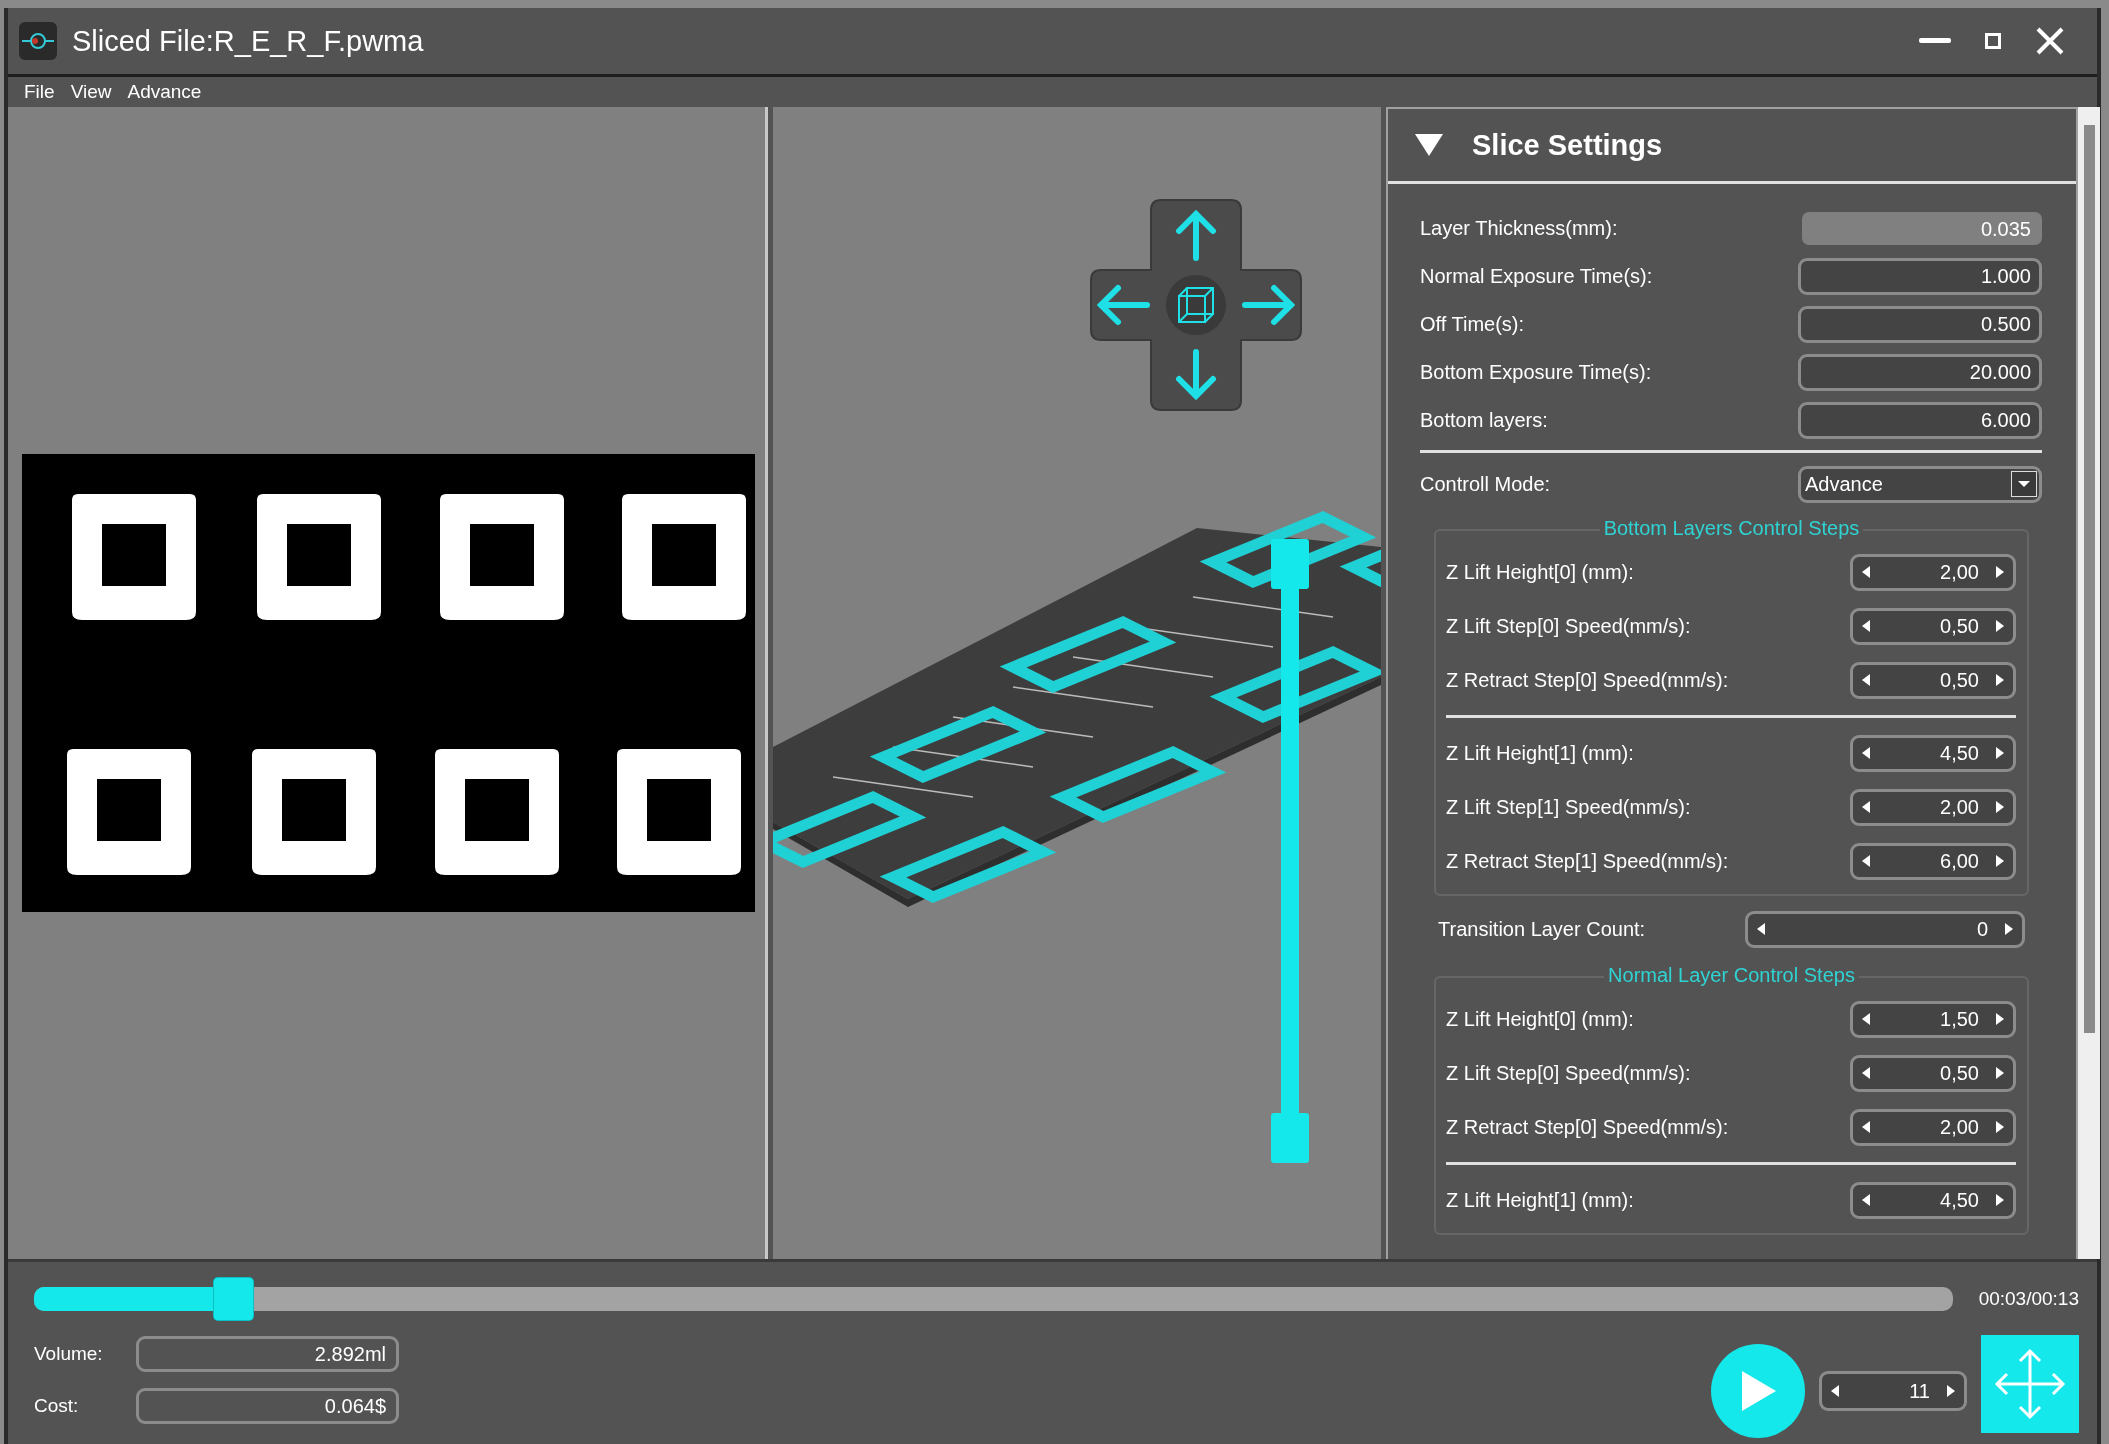 This screenshot has height=1444, width=2109. Describe the element at coordinates (1920, 420) in the screenshot. I see `input-field: 6.000` at that location.